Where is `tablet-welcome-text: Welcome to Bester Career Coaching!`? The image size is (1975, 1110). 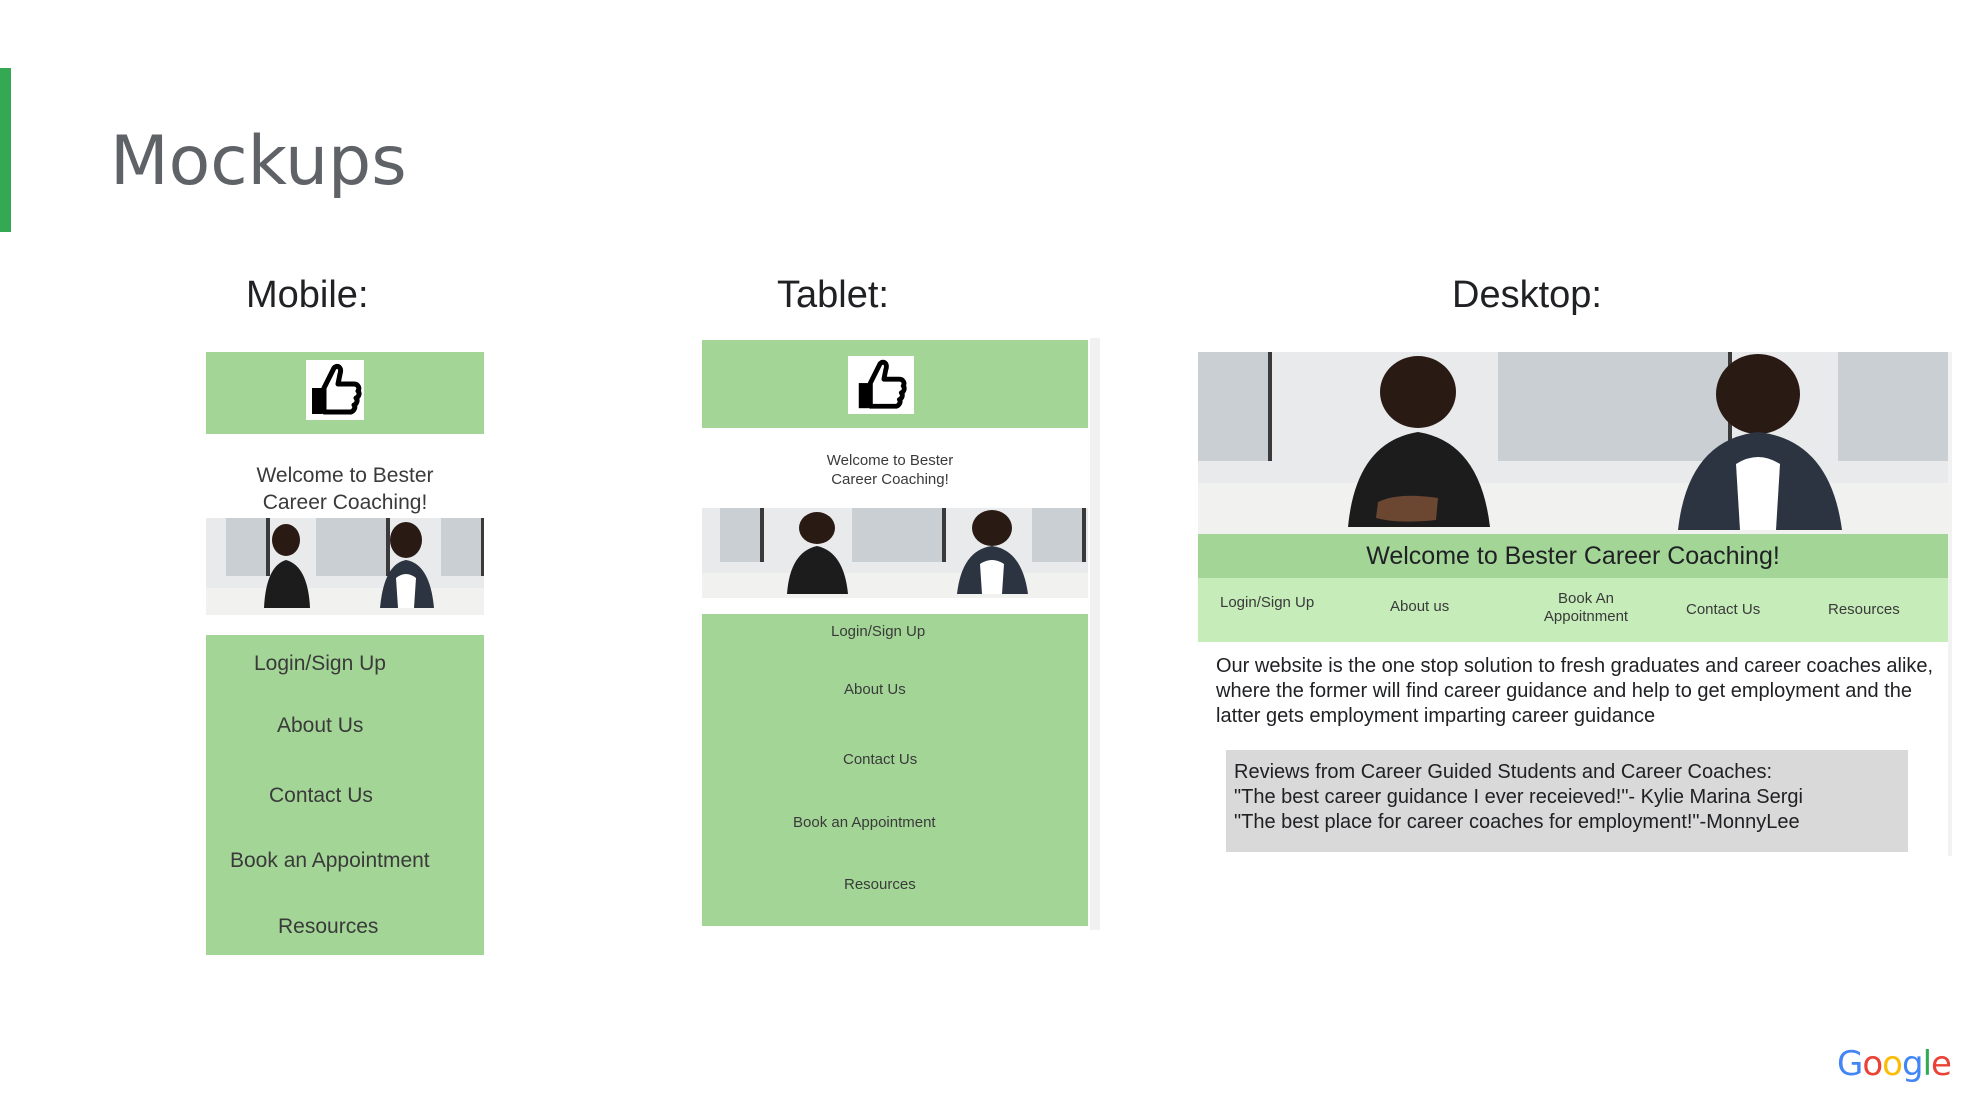 tablet-welcome-text: Welcome to Bester Career Coaching! is located at coordinates (890, 470).